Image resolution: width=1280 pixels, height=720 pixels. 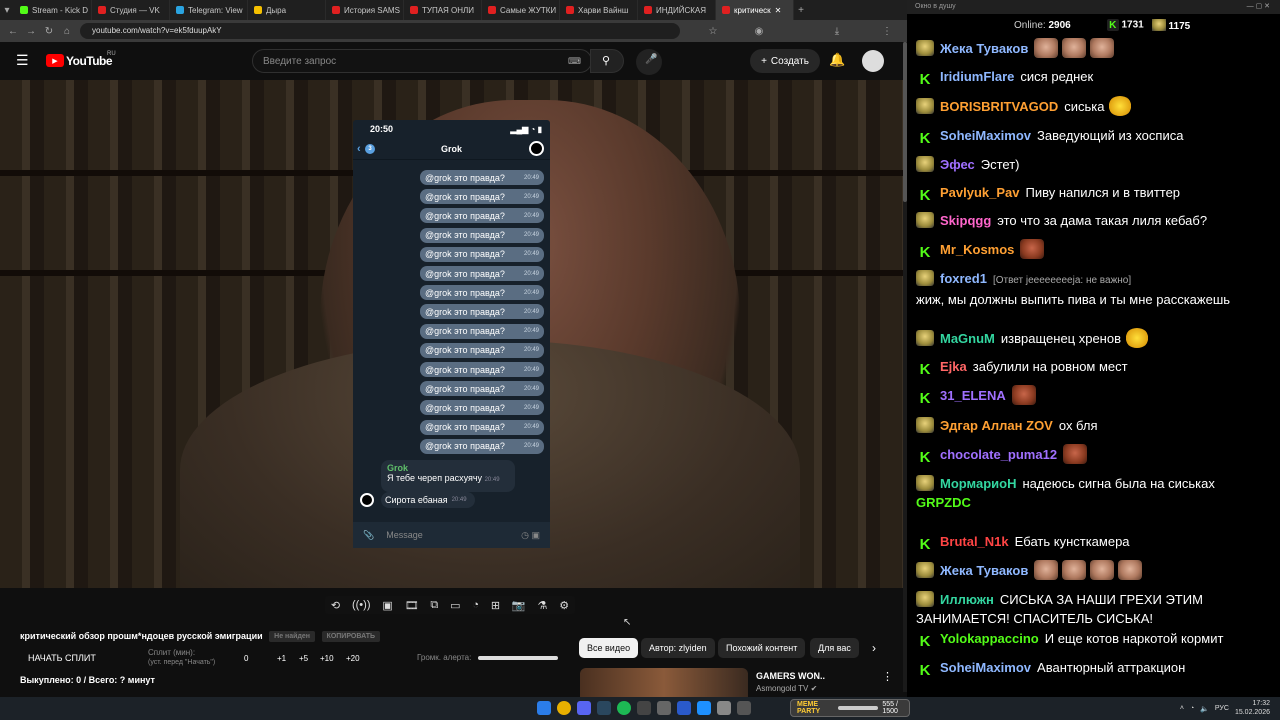 I want to click on tab-list-icon: ▾, so click(x=7, y=10).